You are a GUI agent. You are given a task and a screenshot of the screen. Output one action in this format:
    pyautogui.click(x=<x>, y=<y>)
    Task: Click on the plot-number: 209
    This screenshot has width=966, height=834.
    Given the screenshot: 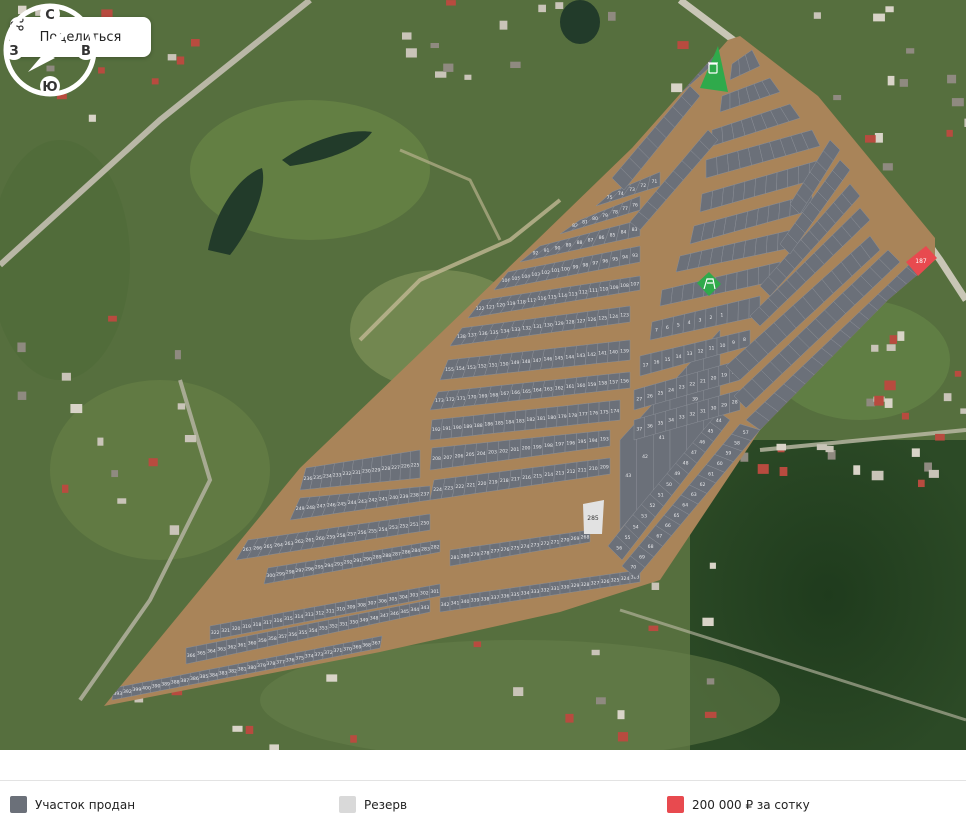 What is the action you would take?
    pyautogui.click(x=604, y=468)
    